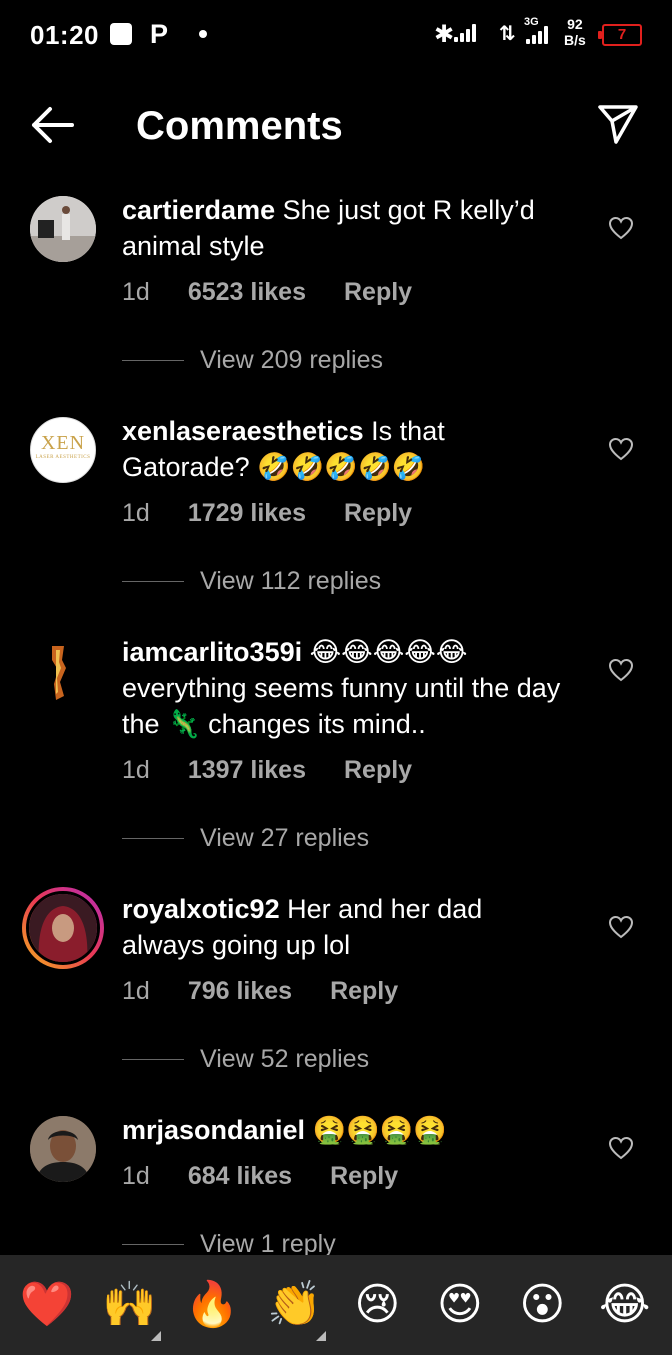 The image size is (672, 1355). What do you see at coordinates (380, 1130) in the screenshot?
I see `comment-body: 🤮🤮🤮🤮` at bounding box center [380, 1130].